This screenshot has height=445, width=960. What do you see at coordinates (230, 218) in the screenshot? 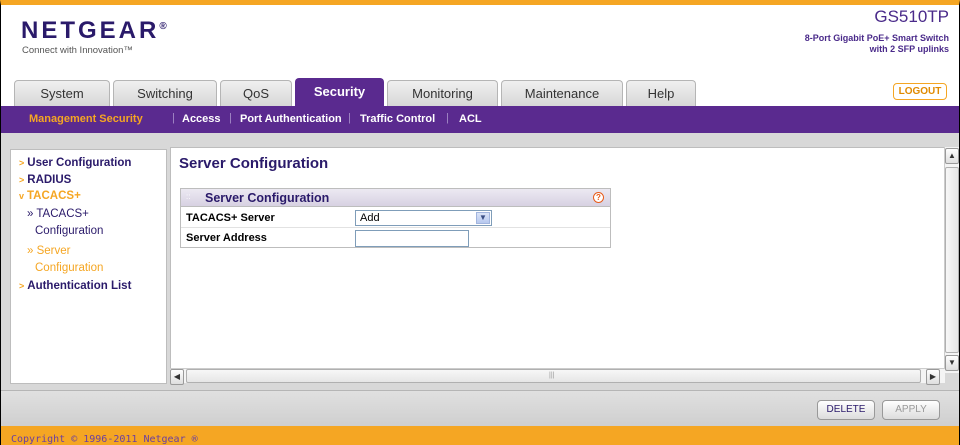
I see `tacacs-server-label: TACACS+ Server` at bounding box center [230, 218].